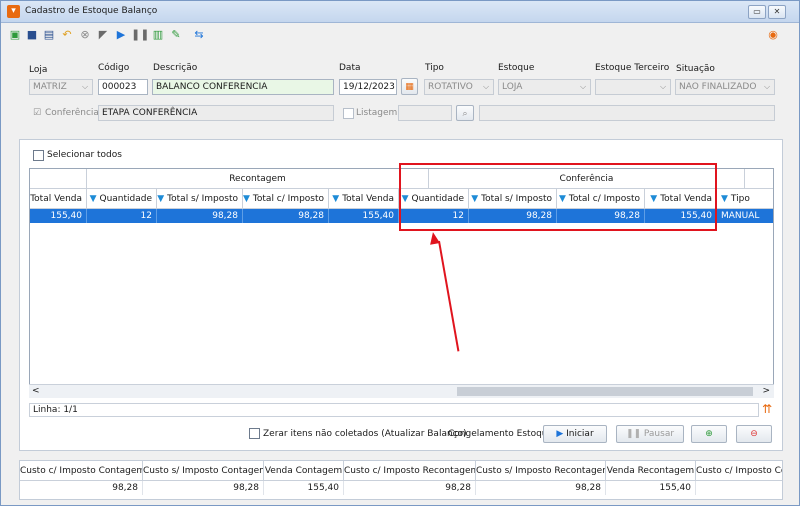 The height and width of the screenshot is (506, 800). What do you see at coordinates (544, 87) in the screenshot?
I see `estoque-select: LOJA ⌵` at bounding box center [544, 87].